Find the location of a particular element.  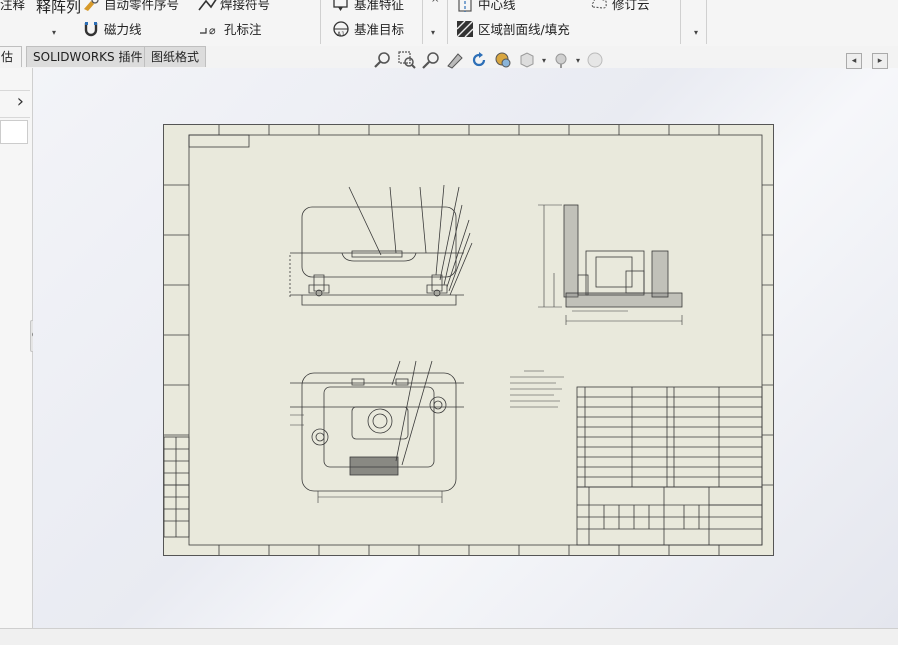

auto-balloon-button: 自动零件序号 is located at coordinates (130, 6).